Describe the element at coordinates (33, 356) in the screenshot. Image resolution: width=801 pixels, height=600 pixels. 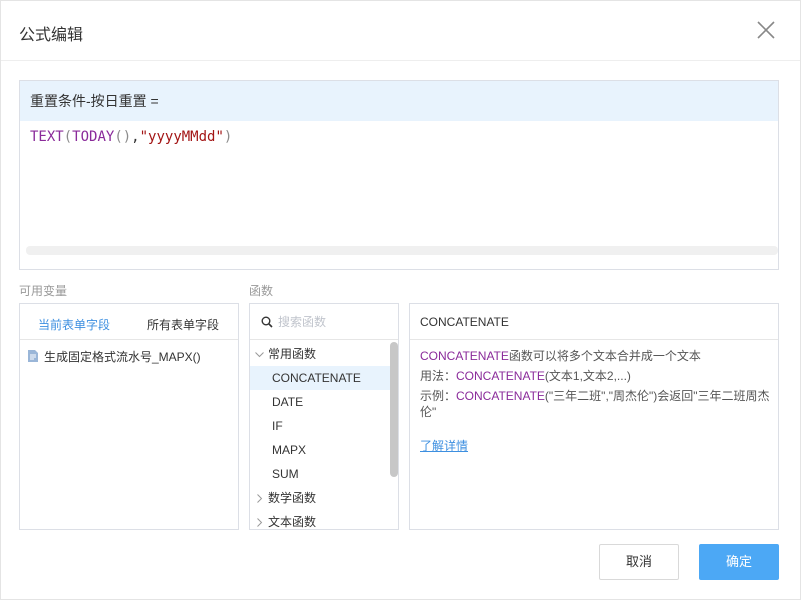
I see `document-icon` at that location.